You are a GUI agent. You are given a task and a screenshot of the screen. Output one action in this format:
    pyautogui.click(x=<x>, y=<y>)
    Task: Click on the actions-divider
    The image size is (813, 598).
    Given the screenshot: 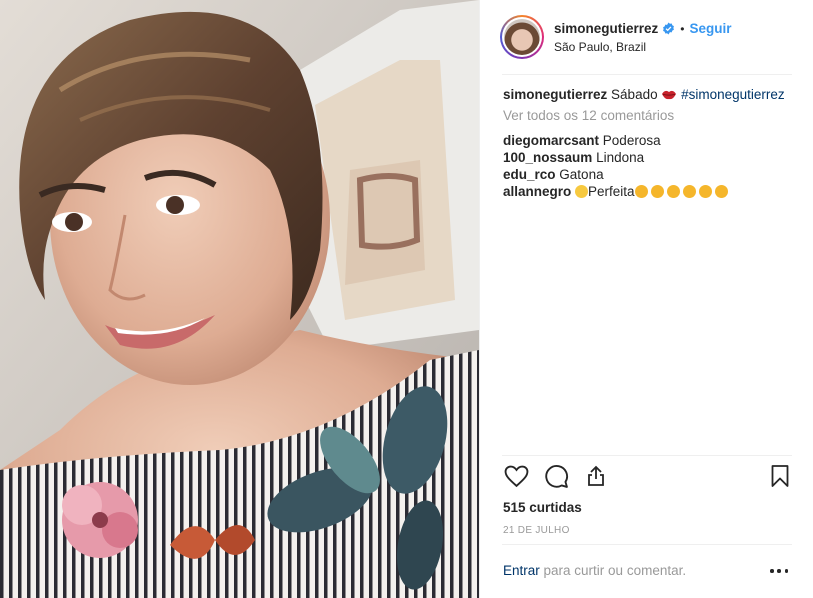 What is the action you would take?
    pyautogui.click(x=647, y=455)
    